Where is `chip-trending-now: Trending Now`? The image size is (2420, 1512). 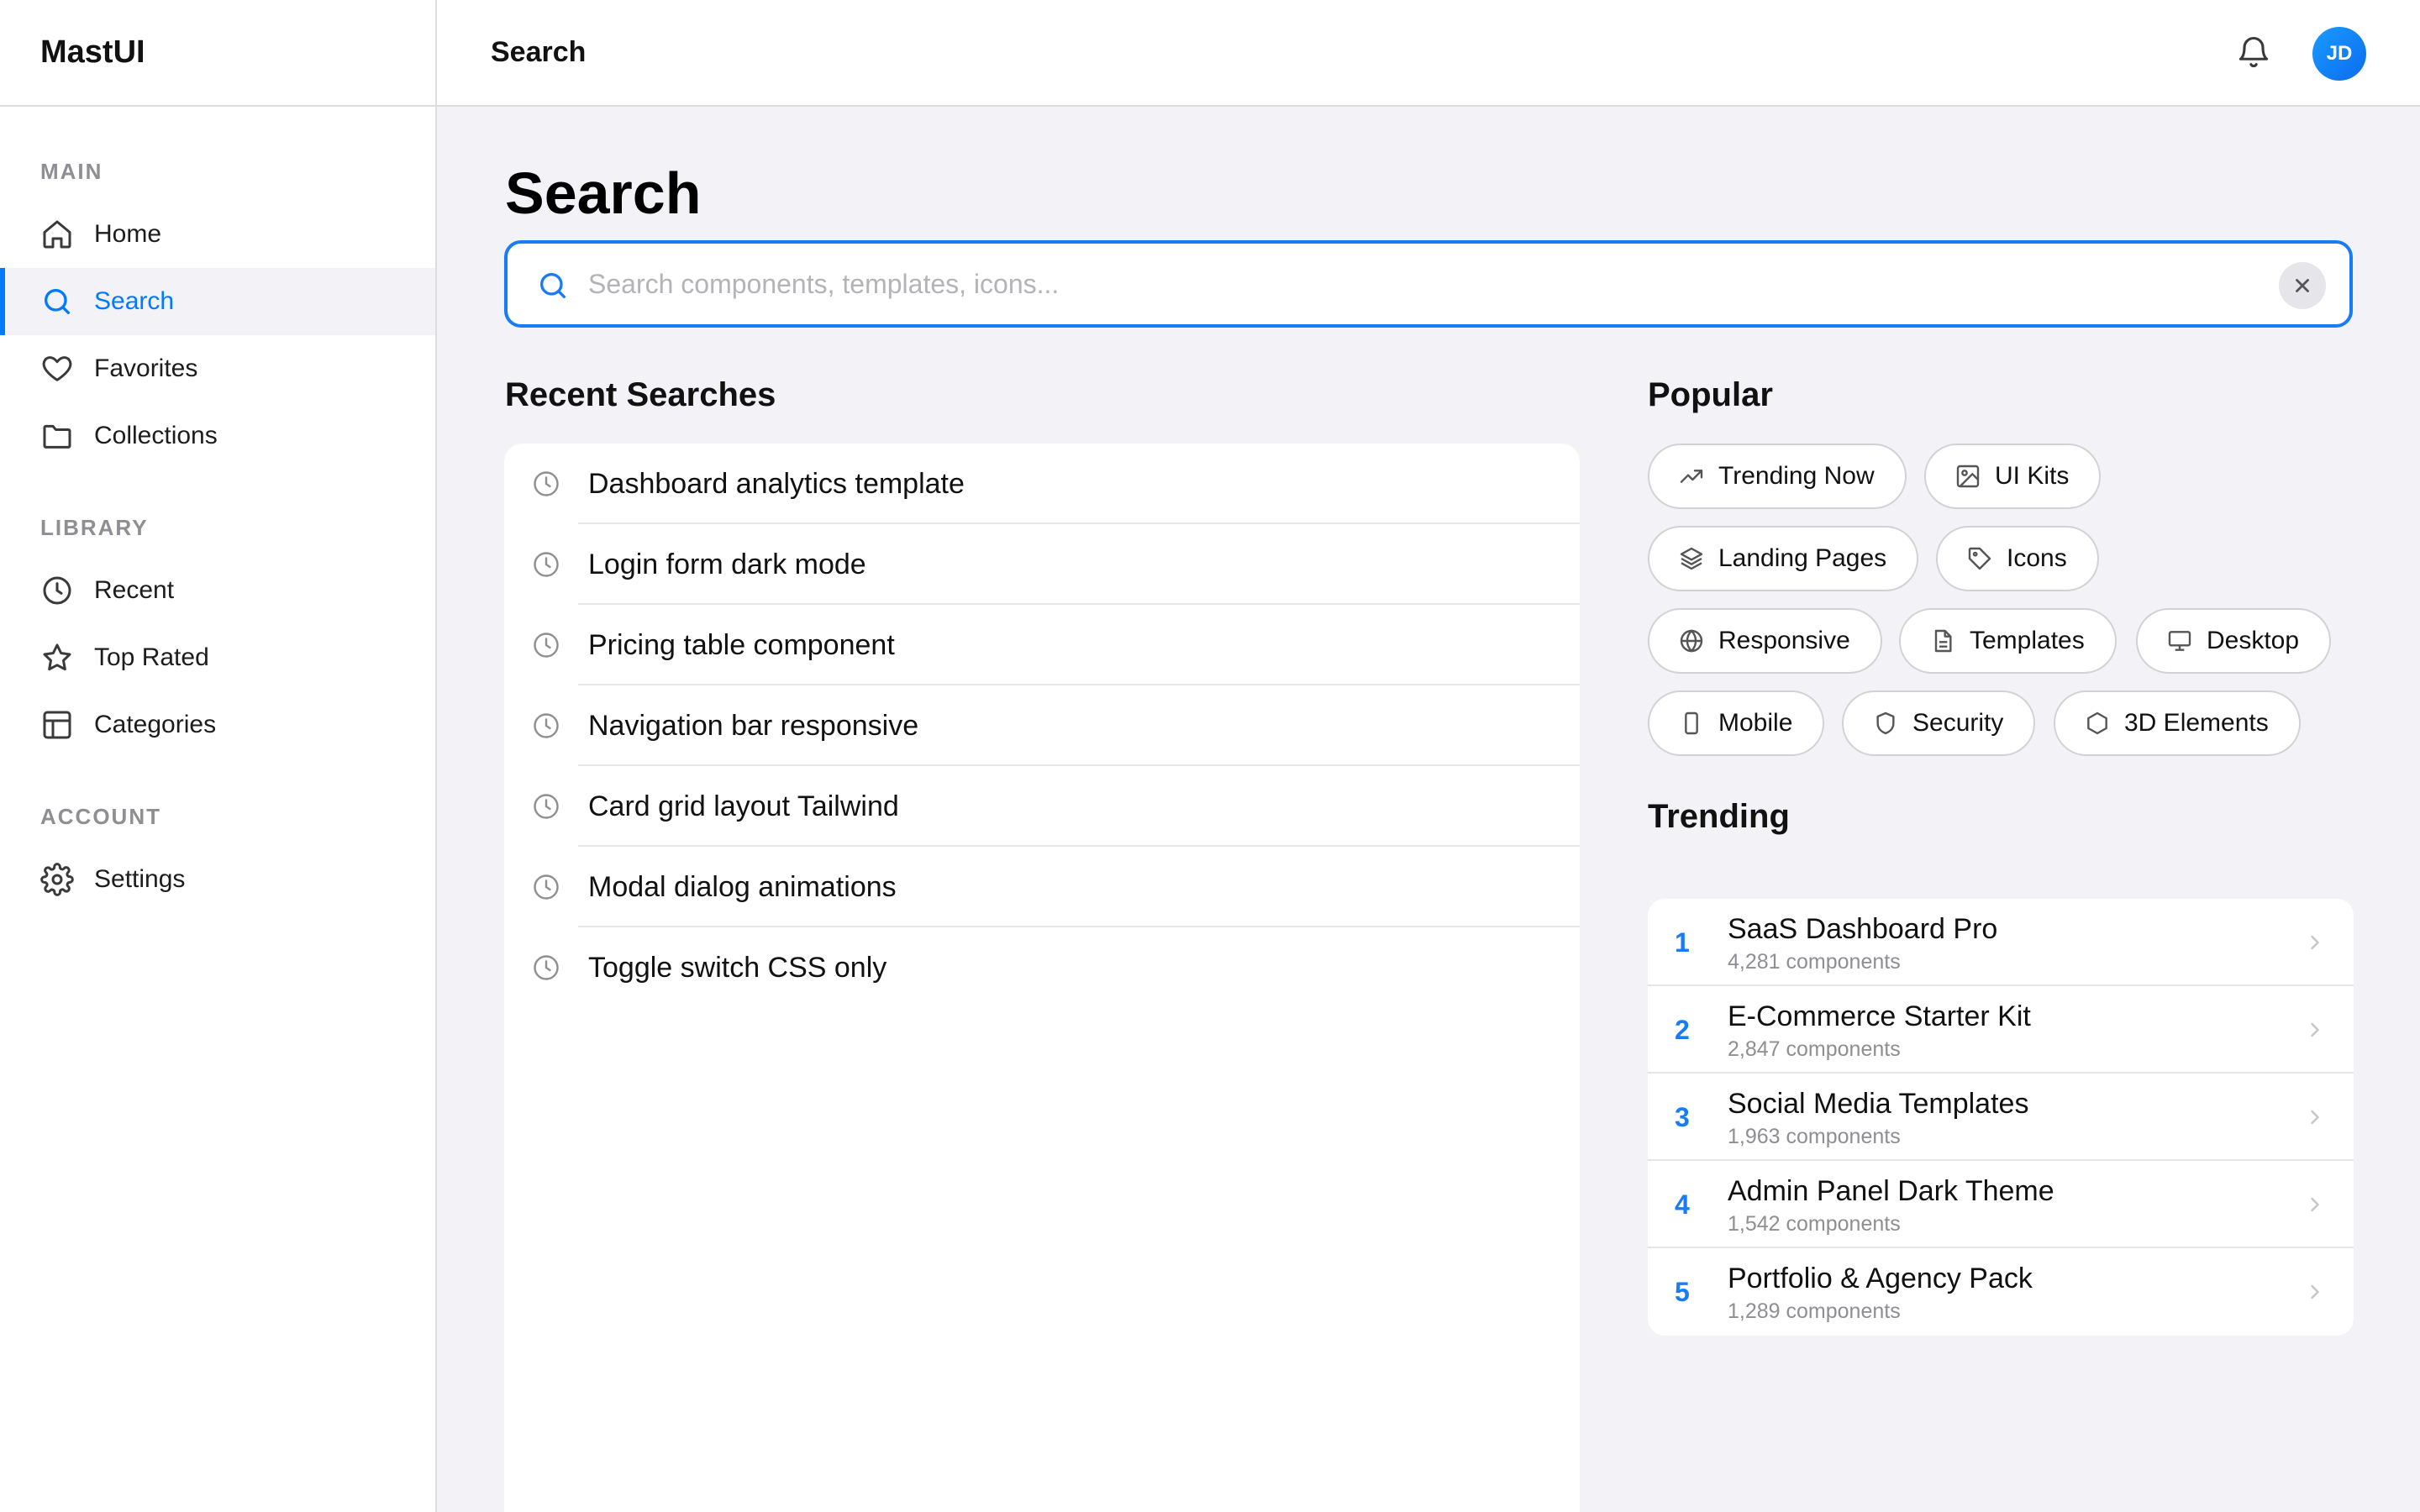 chip-trending-now: Trending Now is located at coordinates (1778, 476).